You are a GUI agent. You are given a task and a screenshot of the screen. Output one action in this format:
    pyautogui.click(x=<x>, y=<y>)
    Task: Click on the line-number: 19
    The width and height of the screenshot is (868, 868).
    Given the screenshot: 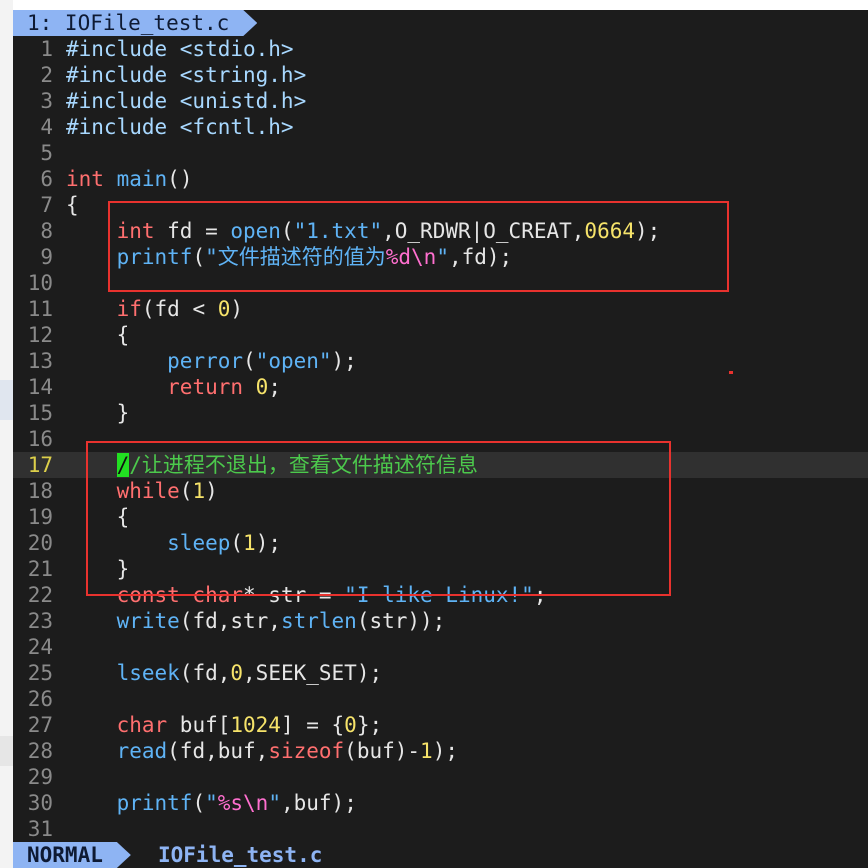 What is the action you would take?
    pyautogui.click(x=40, y=517)
    